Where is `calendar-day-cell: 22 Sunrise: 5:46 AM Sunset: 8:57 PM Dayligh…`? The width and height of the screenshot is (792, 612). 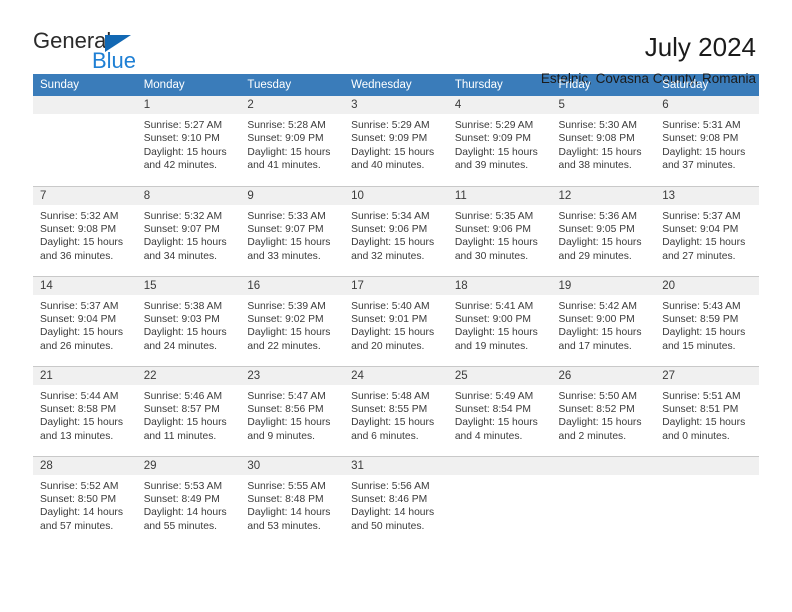 calendar-day-cell: 22 Sunrise: 5:46 AM Sunset: 8:57 PM Dayligh… is located at coordinates (188, 410).